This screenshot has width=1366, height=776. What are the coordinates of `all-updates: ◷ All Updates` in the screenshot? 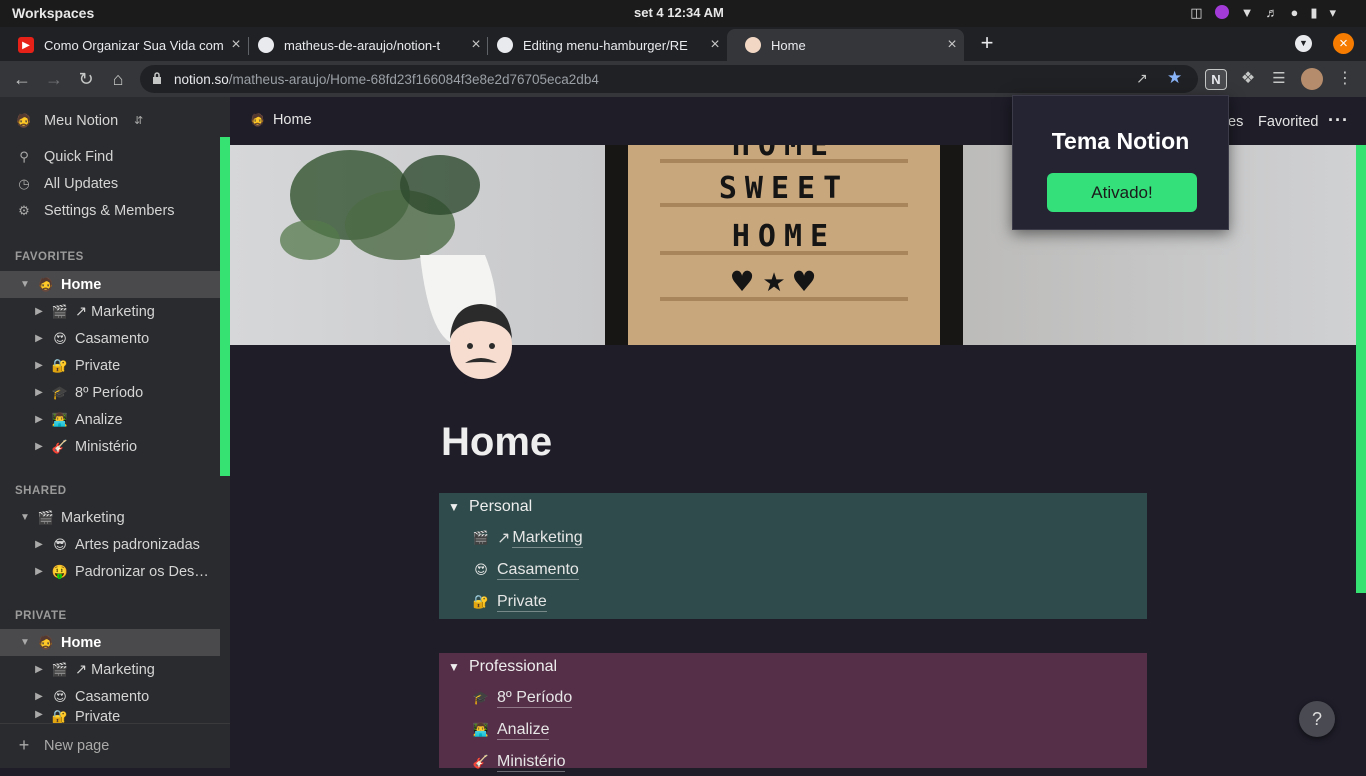 It's located at (110, 183).